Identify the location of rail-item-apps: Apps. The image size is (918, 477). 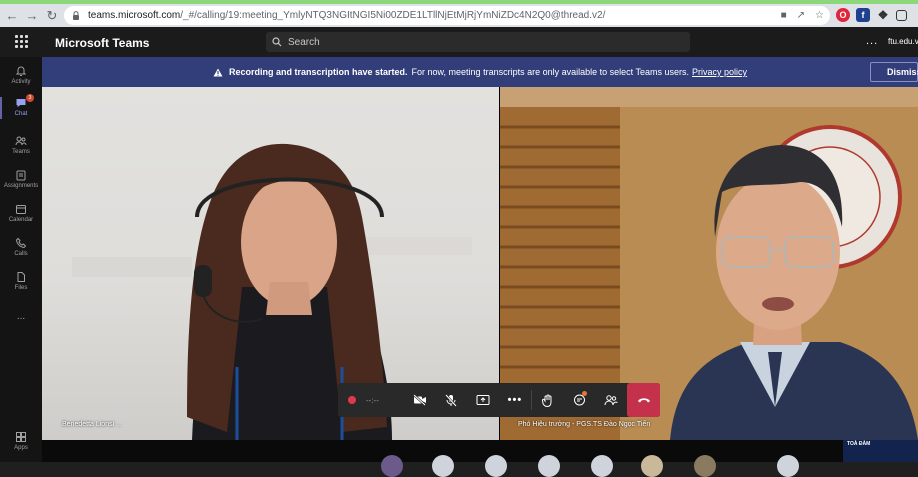
(21, 441).